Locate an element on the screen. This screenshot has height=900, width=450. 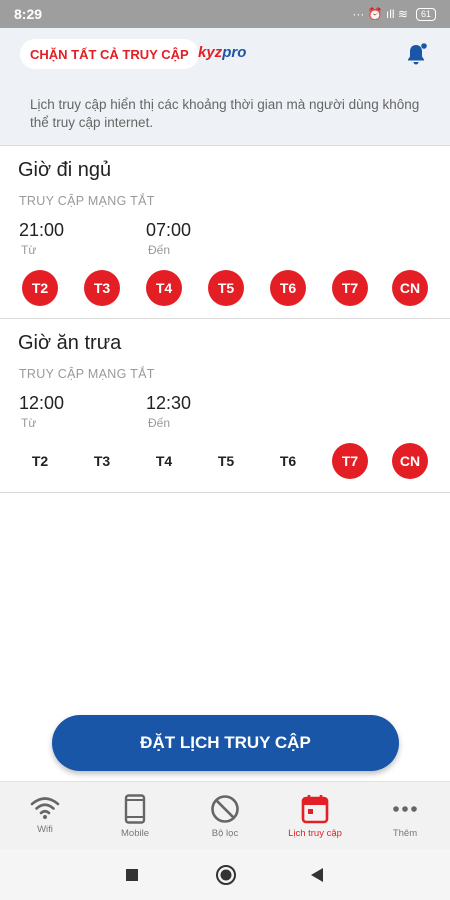
tab-wifi: Wifi is located at coordinates (45, 816).